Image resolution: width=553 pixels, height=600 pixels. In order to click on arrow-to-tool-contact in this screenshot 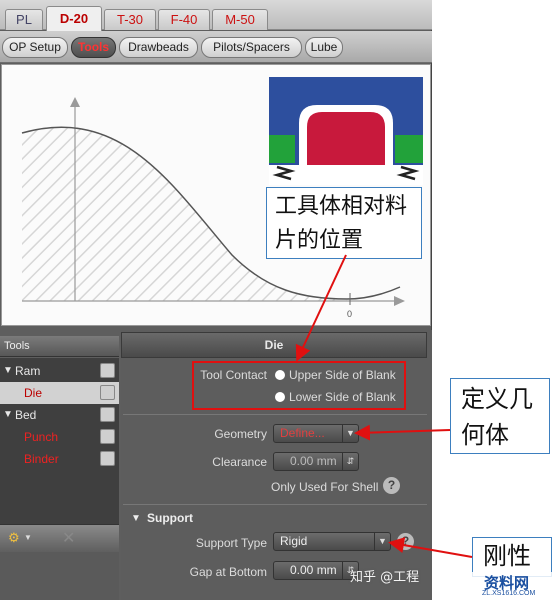, I will do `click(321, 308)`.